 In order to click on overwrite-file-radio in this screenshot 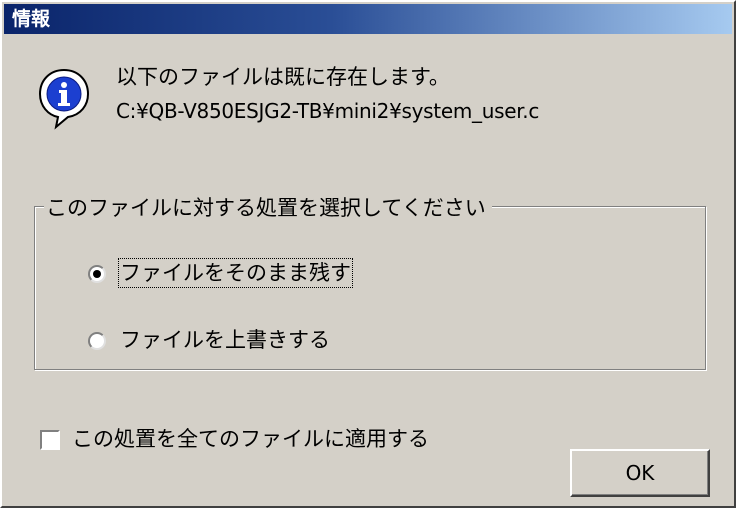, I will do `click(97, 341)`.